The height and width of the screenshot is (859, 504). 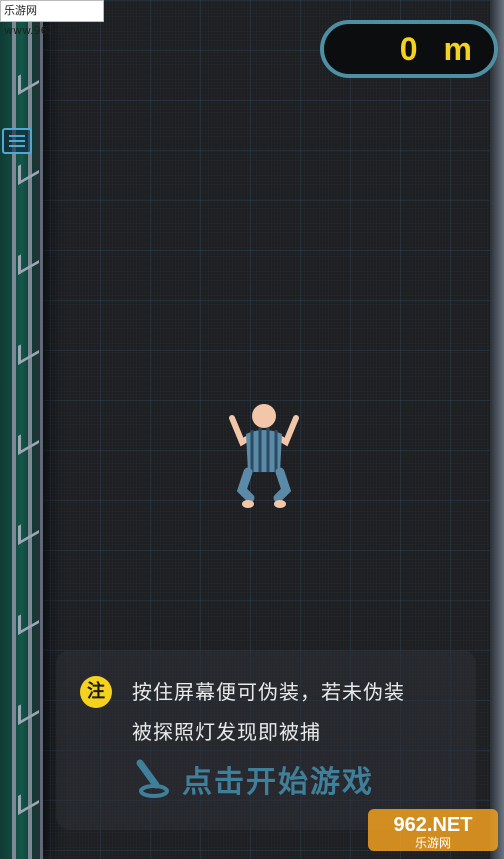 I want to click on hint-line-2: 被探照灯发现即被捕, so click(x=226, y=732).